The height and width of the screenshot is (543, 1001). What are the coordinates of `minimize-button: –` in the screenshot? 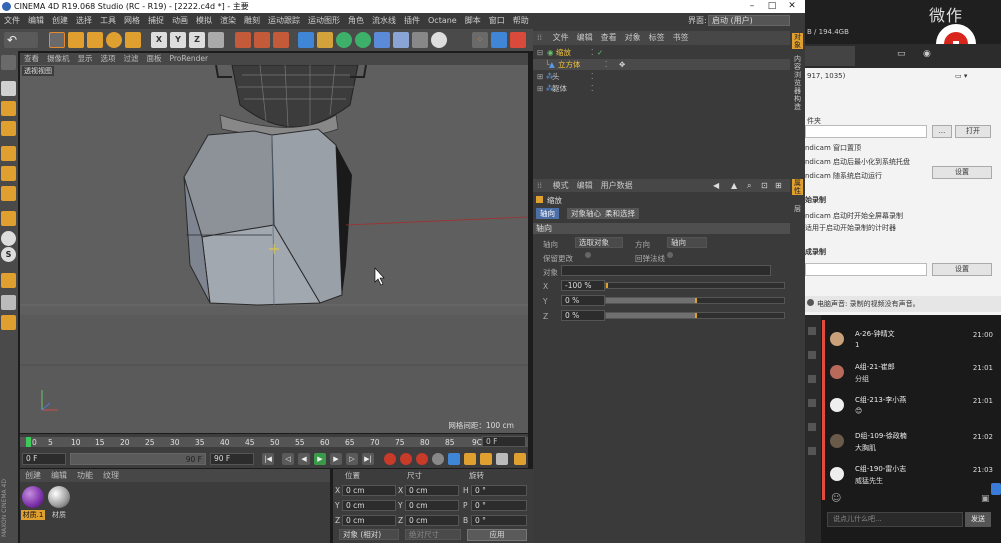 It's located at (752, 6).